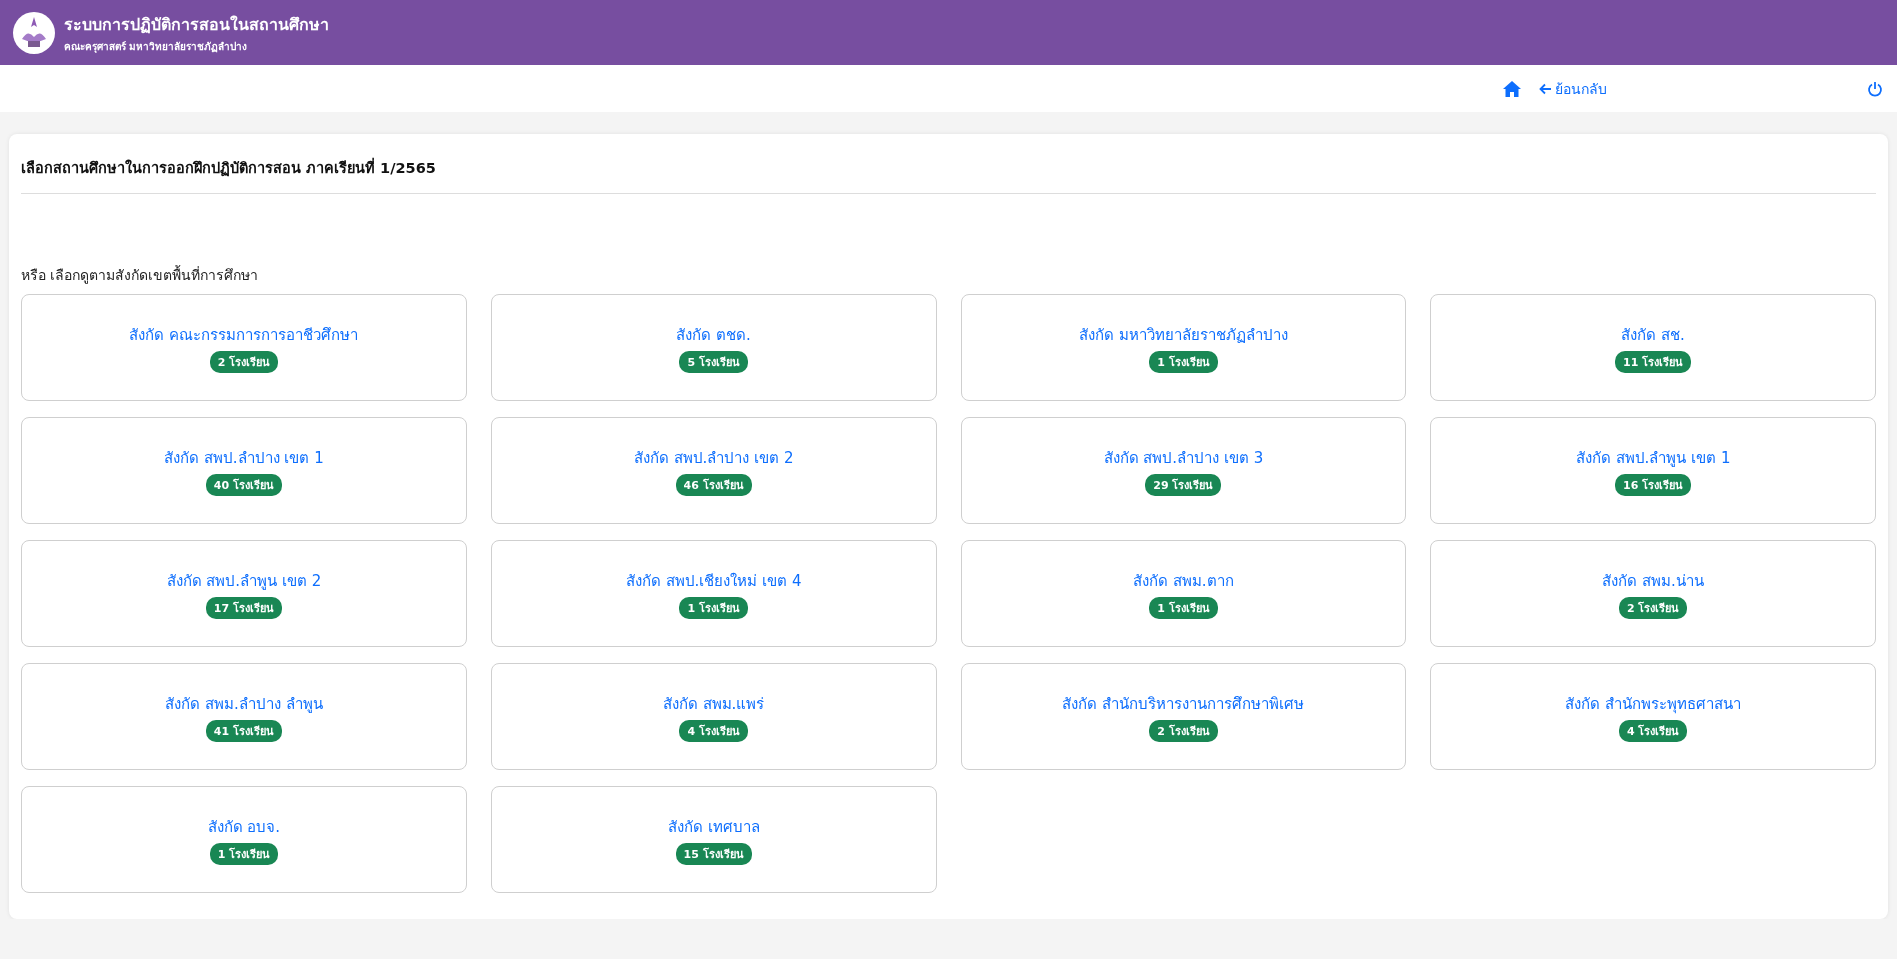  What do you see at coordinates (713, 827) in the screenshot?
I see `agency-name: สังกัด เทศบาล` at bounding box center [713, 827].